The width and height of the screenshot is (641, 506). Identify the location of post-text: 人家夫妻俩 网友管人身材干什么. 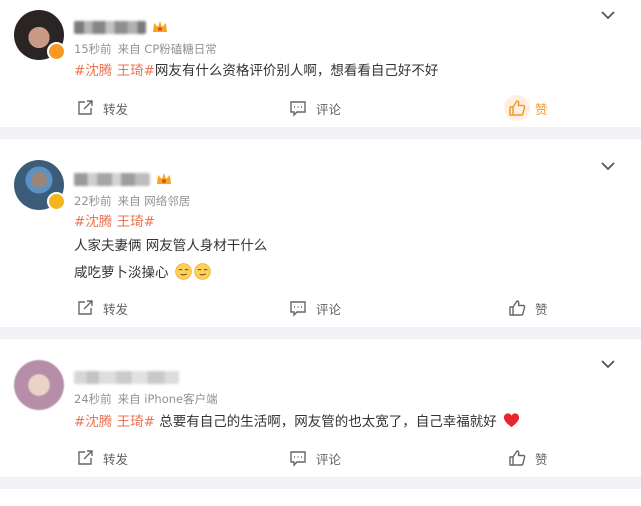
(170, 246).